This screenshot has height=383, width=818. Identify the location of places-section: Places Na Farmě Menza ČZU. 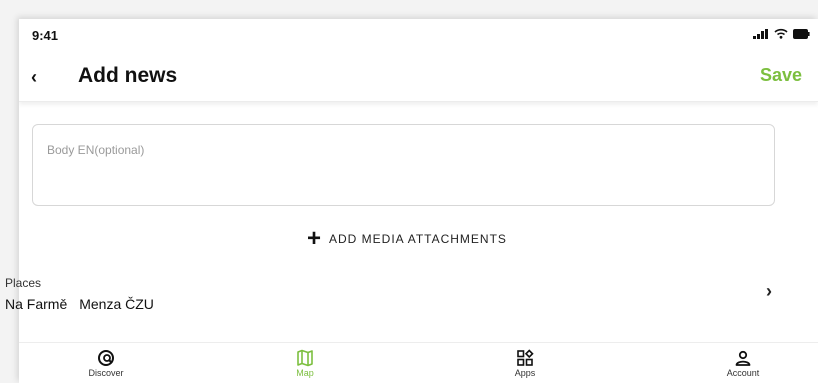
(79, 294).